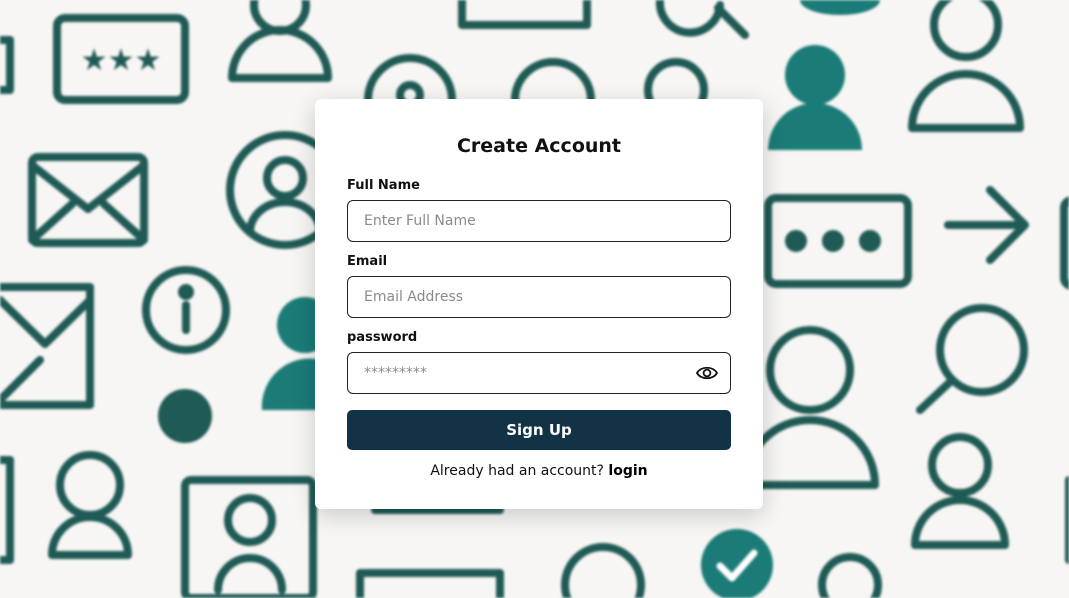 This screenshot has width=1069, height=598. What do you see at coordinates (516, 297) in the screenshot?
I see `email-input` at bounding box center [516, 297].